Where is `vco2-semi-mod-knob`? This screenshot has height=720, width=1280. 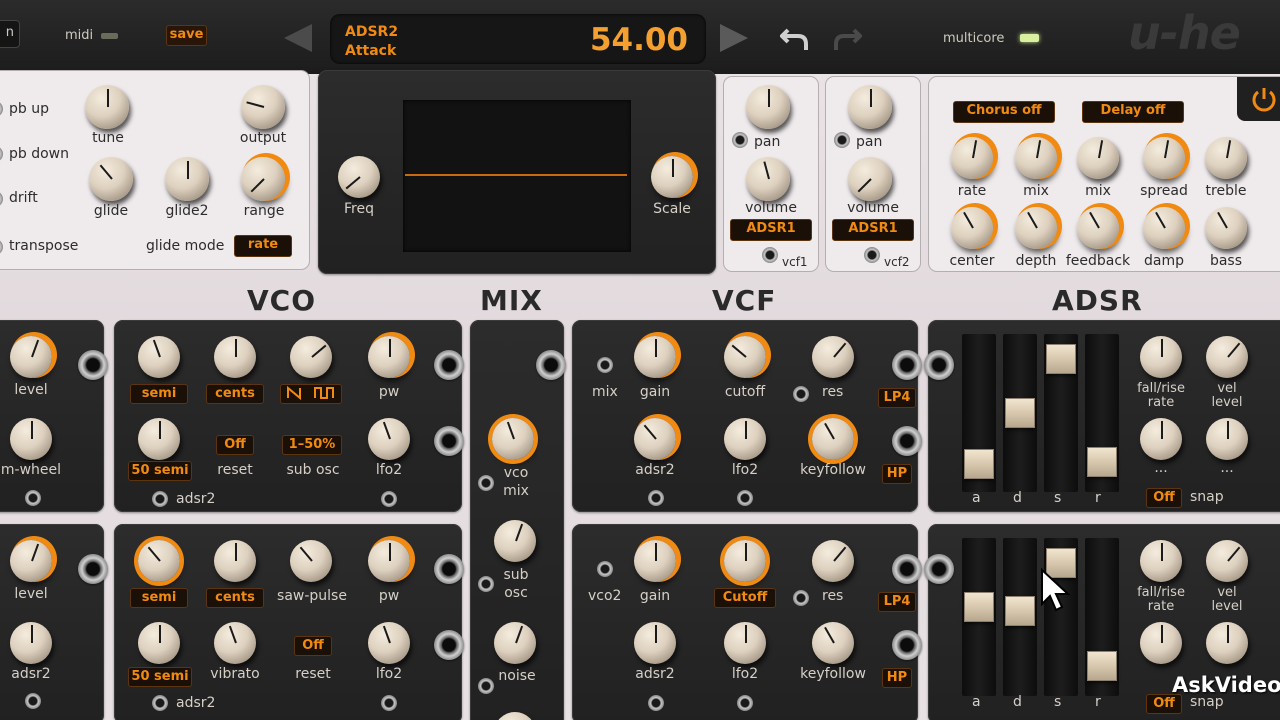 vco2-semi-mod-knob is located at coordinates (159, 643).